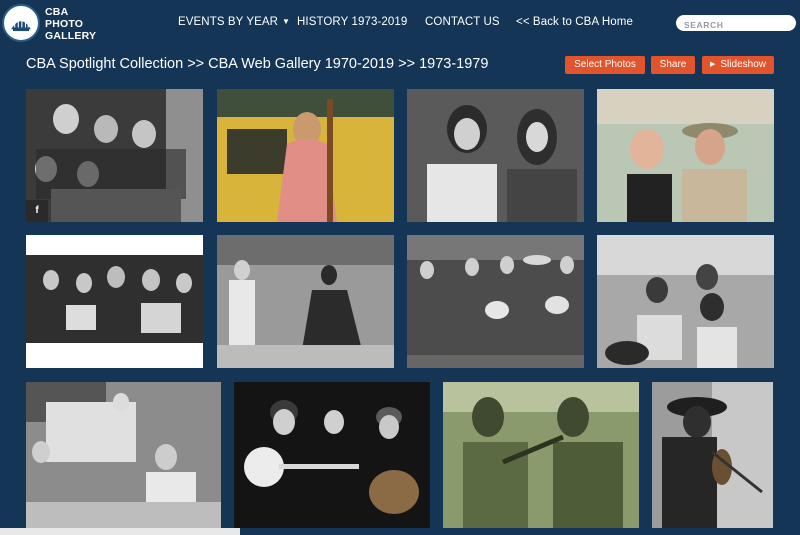 The image size is (800, 535). What do you see at coordinates (57, 12) in the screenshot?
I see `brand-line-1: CBA` at bounding box center [57, 12].